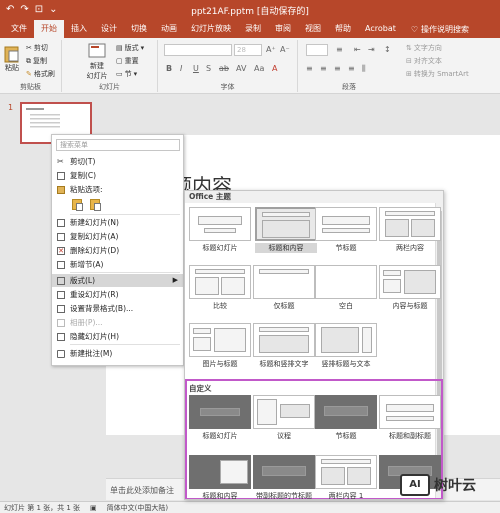 This screenshot has height=513, width=500. I want to click on notes-placeholder: 单击此处添加备注, so click(142, 490).